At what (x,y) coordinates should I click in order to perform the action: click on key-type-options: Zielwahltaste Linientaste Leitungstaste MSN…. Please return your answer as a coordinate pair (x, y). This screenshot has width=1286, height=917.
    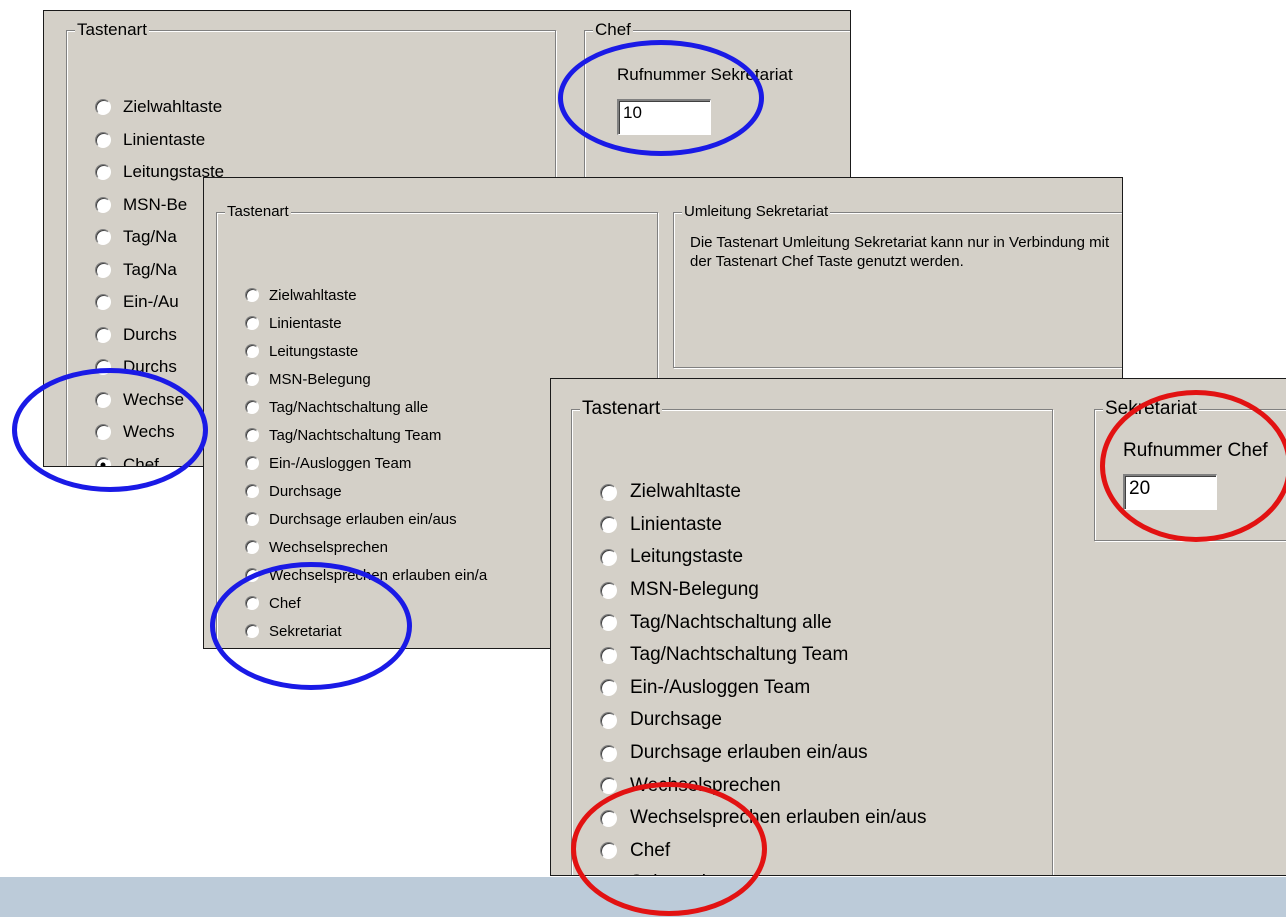
    Looking at the image, I should click on (366, 464).